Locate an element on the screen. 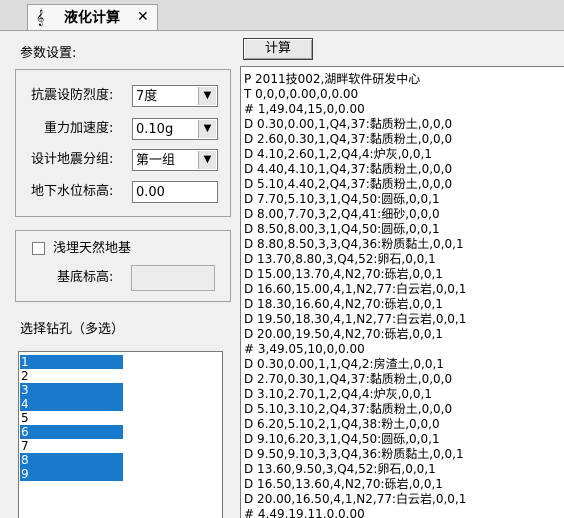  list-item: 3 is located at coordinates (71, 390).